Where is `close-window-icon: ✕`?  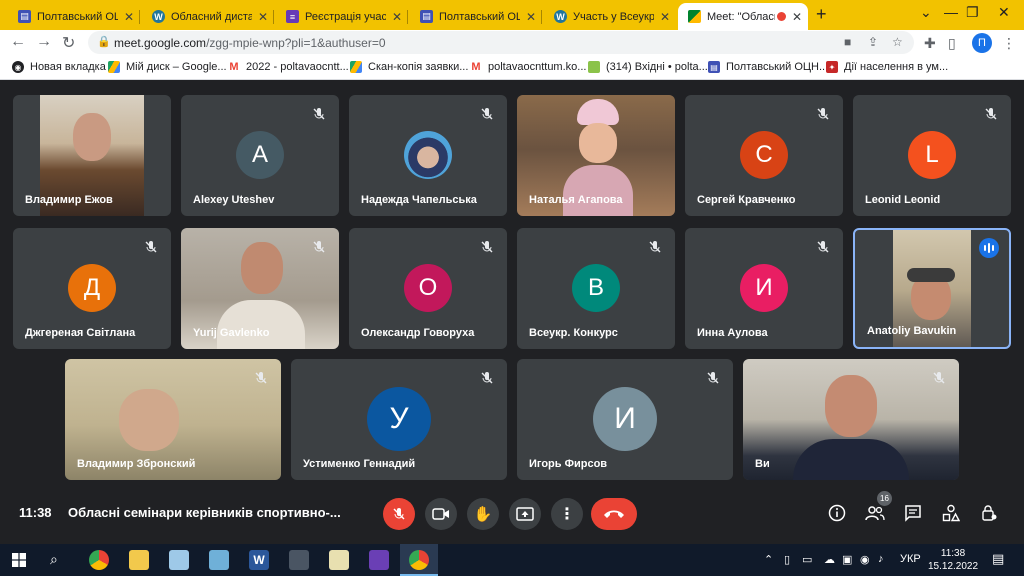 close-window-icon: ✕ is located at coordinates (1004, 12).